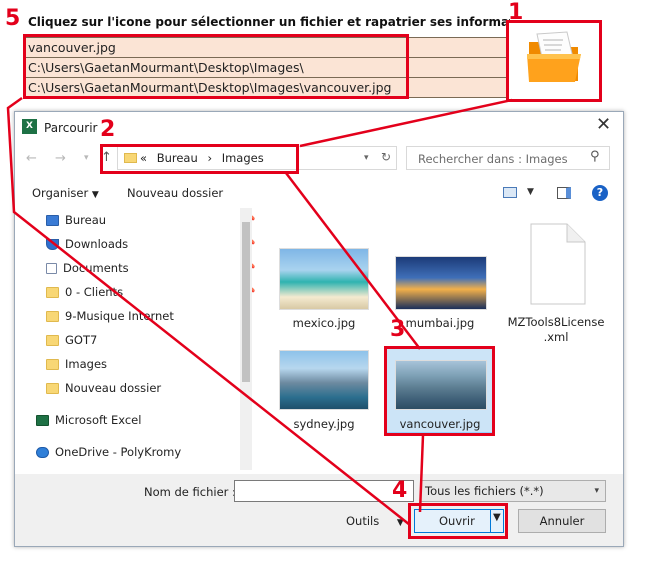 The image size is (649, 571). I want to click on annotation-number-4: 4, so click(400, 490).